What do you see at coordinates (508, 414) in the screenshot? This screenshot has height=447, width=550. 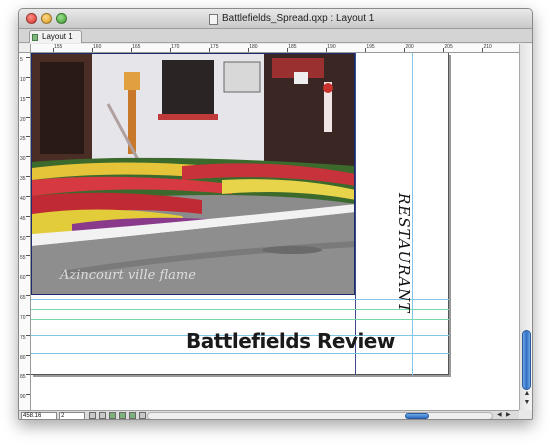 I see `scroll-right-icon: ▶` at bounding box center [508, 414].